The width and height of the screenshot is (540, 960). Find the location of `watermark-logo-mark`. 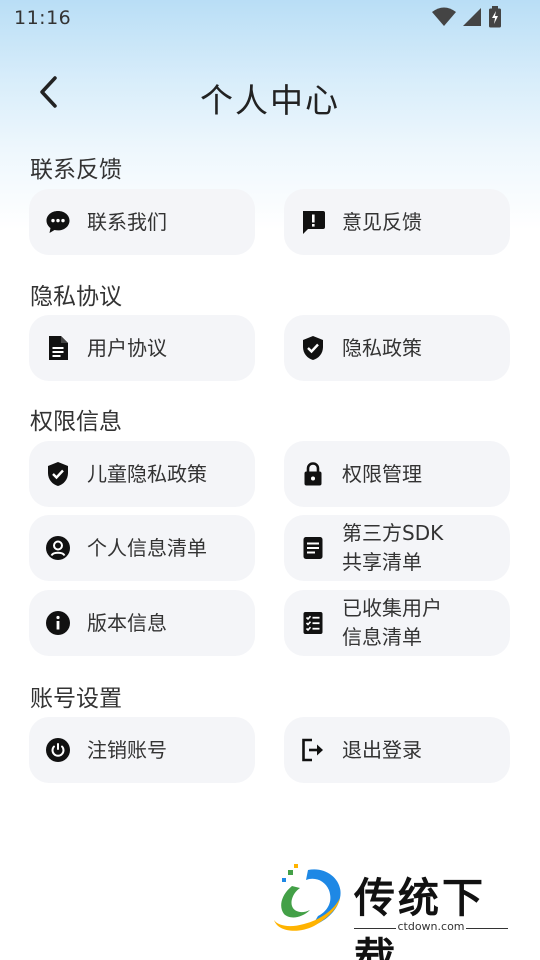

watermark-logo-mark is located at coordinates (307, 897).